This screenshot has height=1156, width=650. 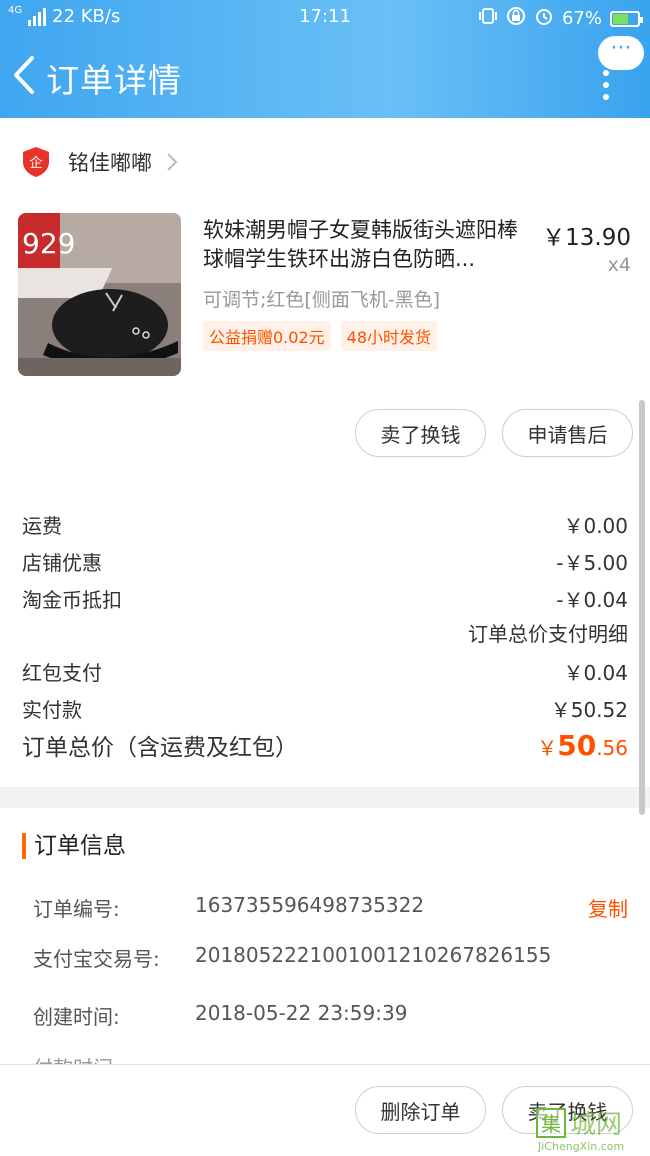 I want to click on site-watermark: 集 城网 JiChengXin.com, so click(x=591, y=1129).